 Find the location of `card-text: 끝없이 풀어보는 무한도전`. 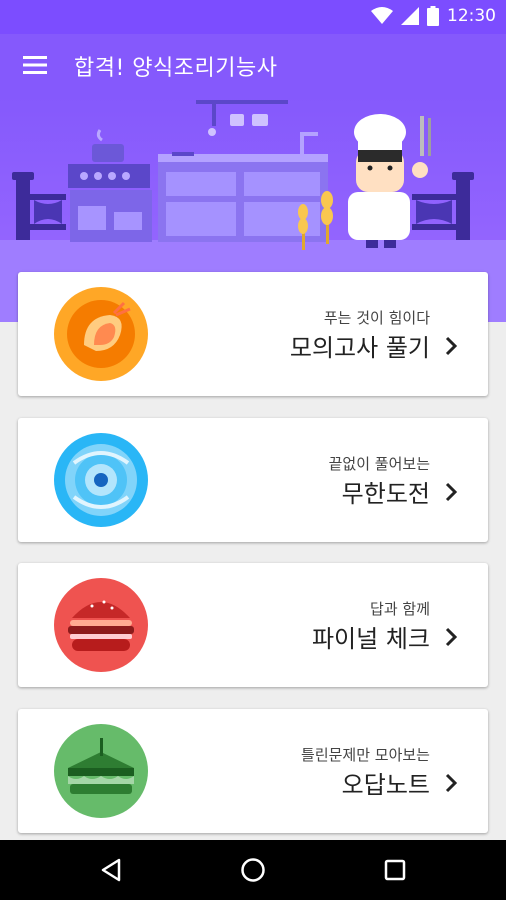

card-text: 끝없이 풀어보는 무한도전 is located at coordinates (379, 482).